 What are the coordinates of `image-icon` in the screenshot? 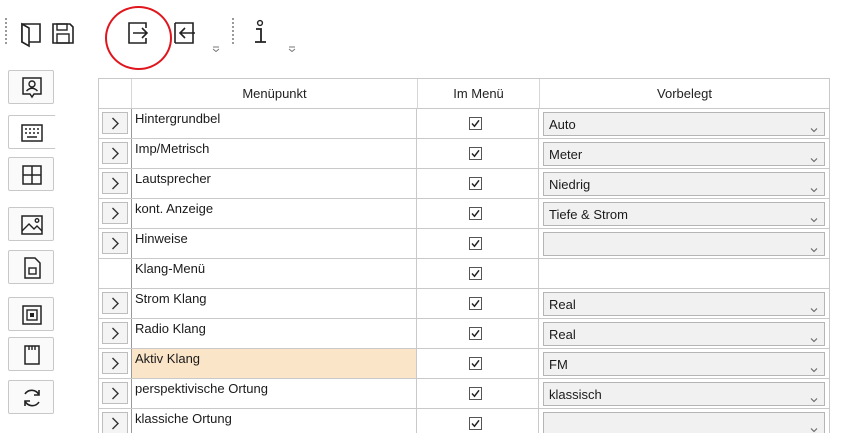 It's located at (32, 225).